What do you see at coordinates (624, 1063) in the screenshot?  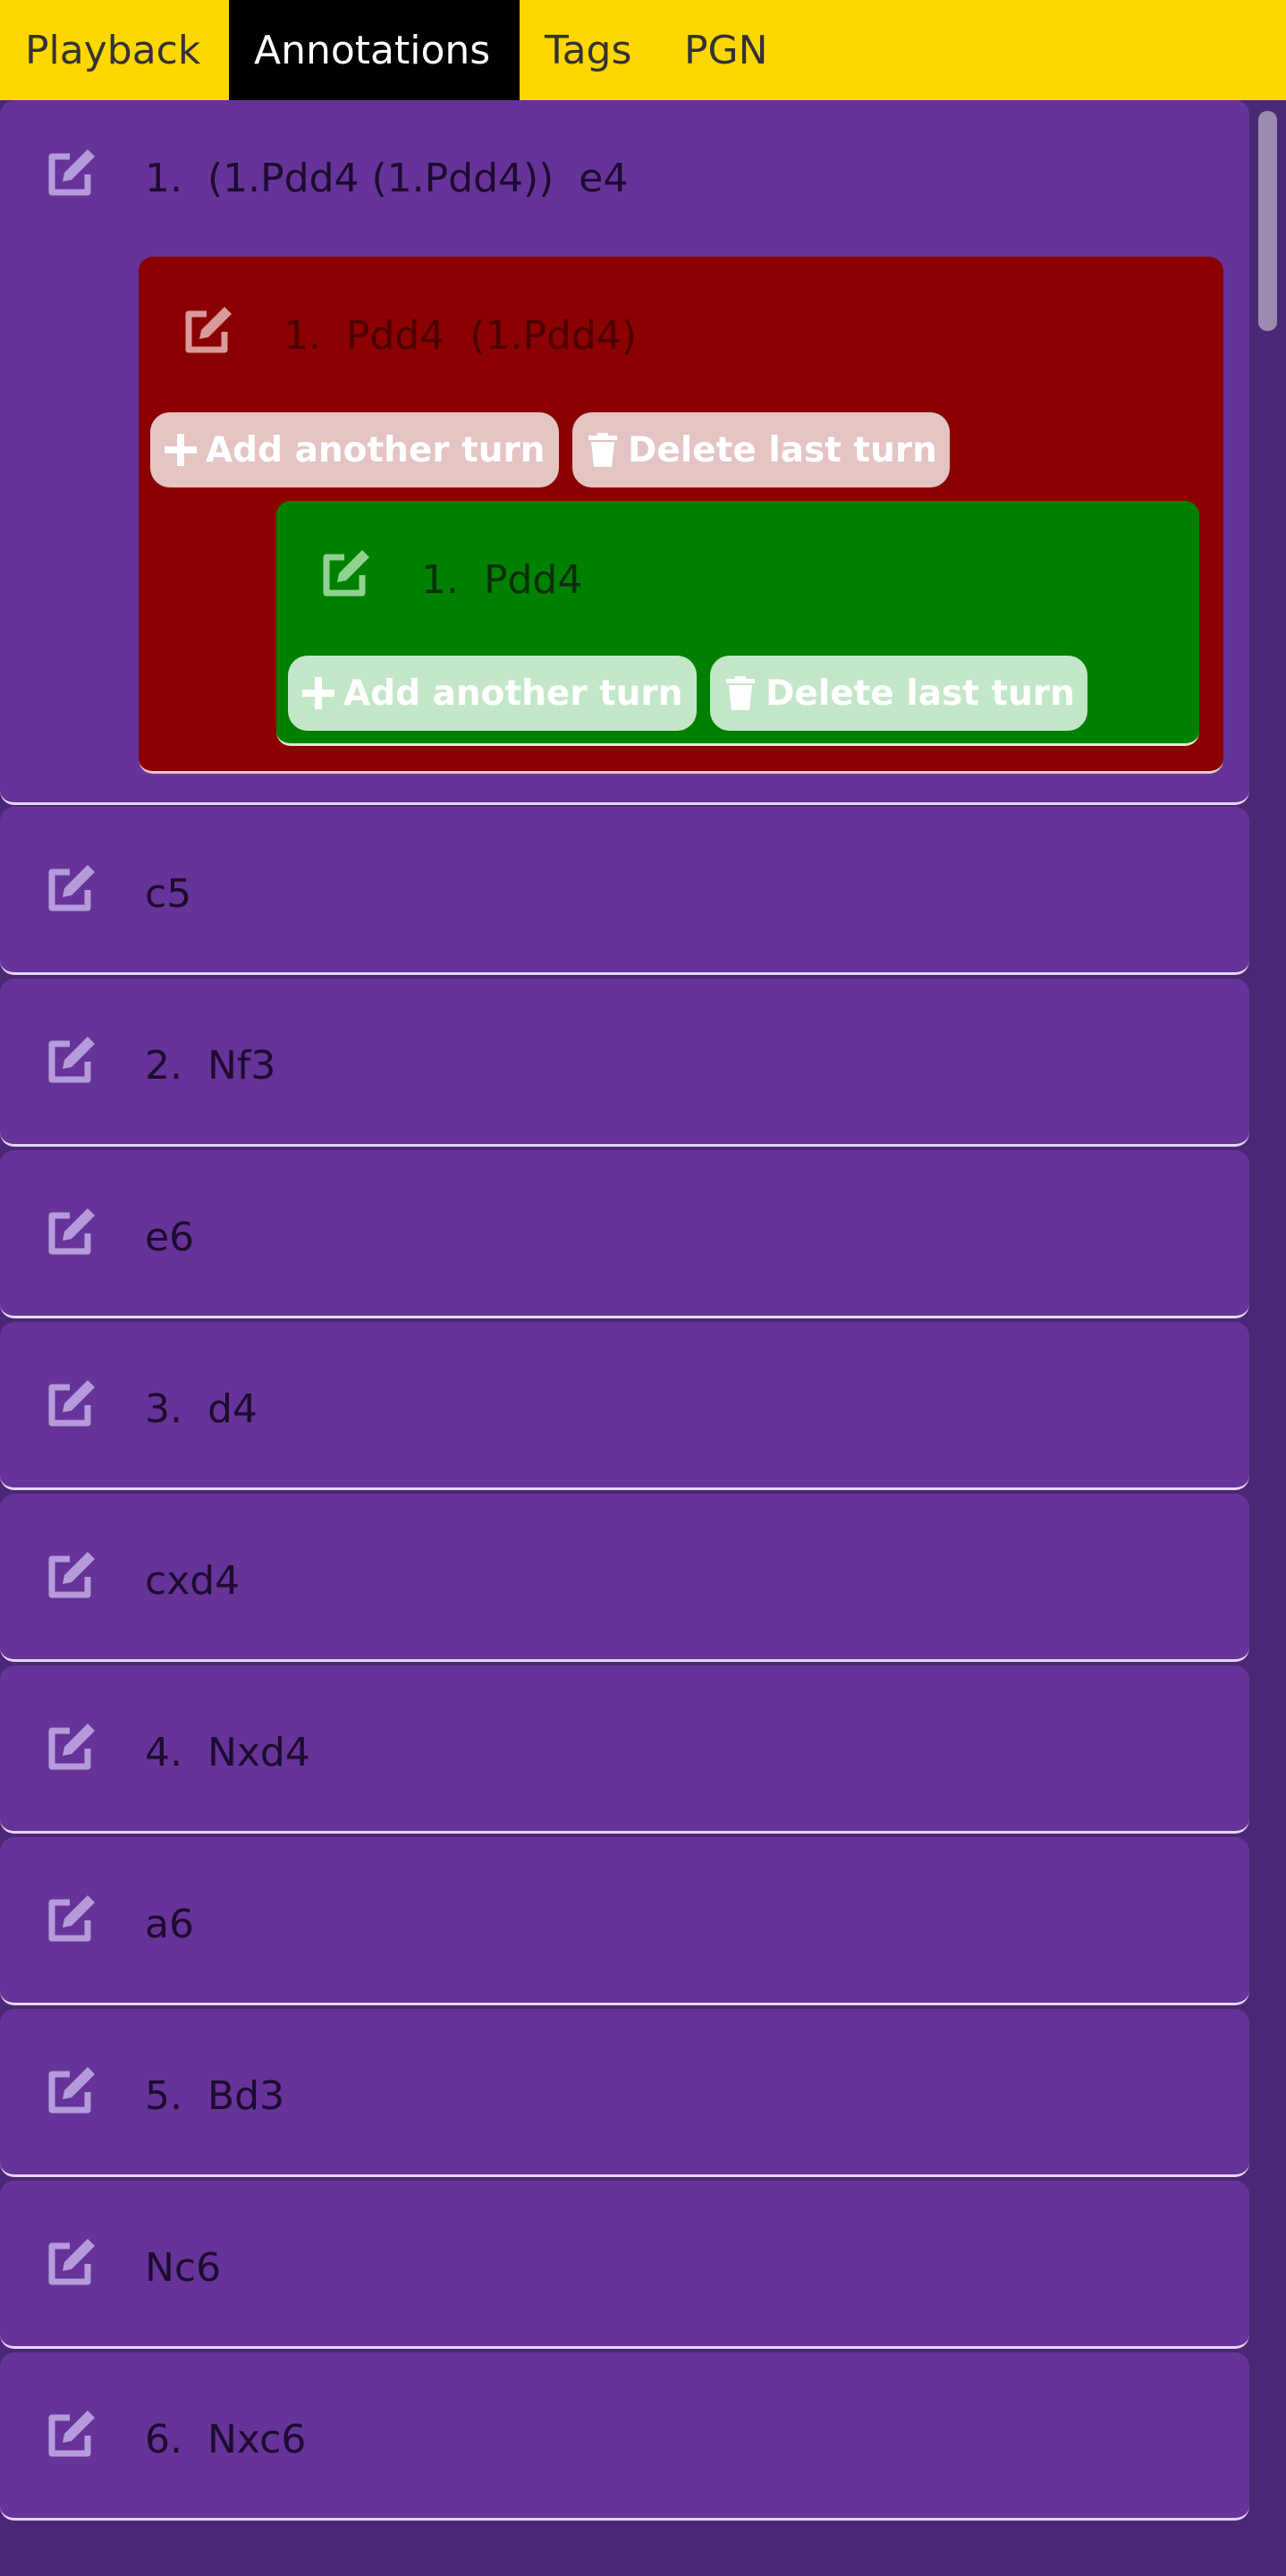 I see `move-row: 2. Nf3` at bounding box center [624, 1063].